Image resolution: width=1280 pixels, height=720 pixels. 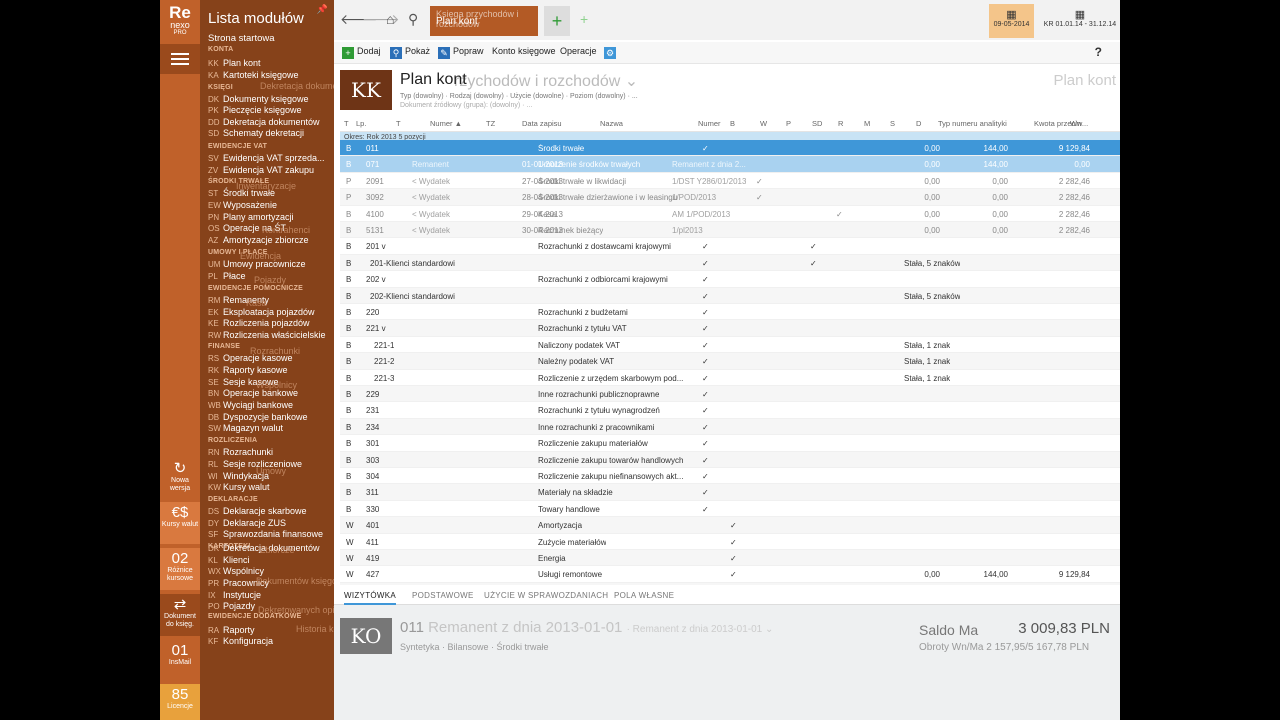 What do you see at coordinates (730, 312) in the screenshot?
I see `table-row: B 220 Rozrachunki z budżetami ✓` at bounding box center [730, 312].